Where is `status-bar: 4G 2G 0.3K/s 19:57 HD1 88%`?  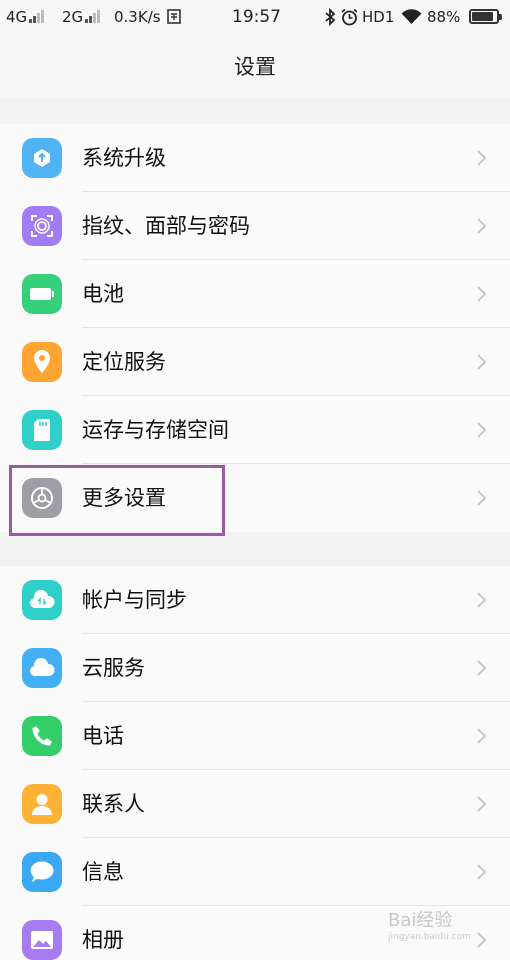 status-bar: 4G 2G 0.3K/s 19:57 HD1 88% is located at coordinates (255, 18).